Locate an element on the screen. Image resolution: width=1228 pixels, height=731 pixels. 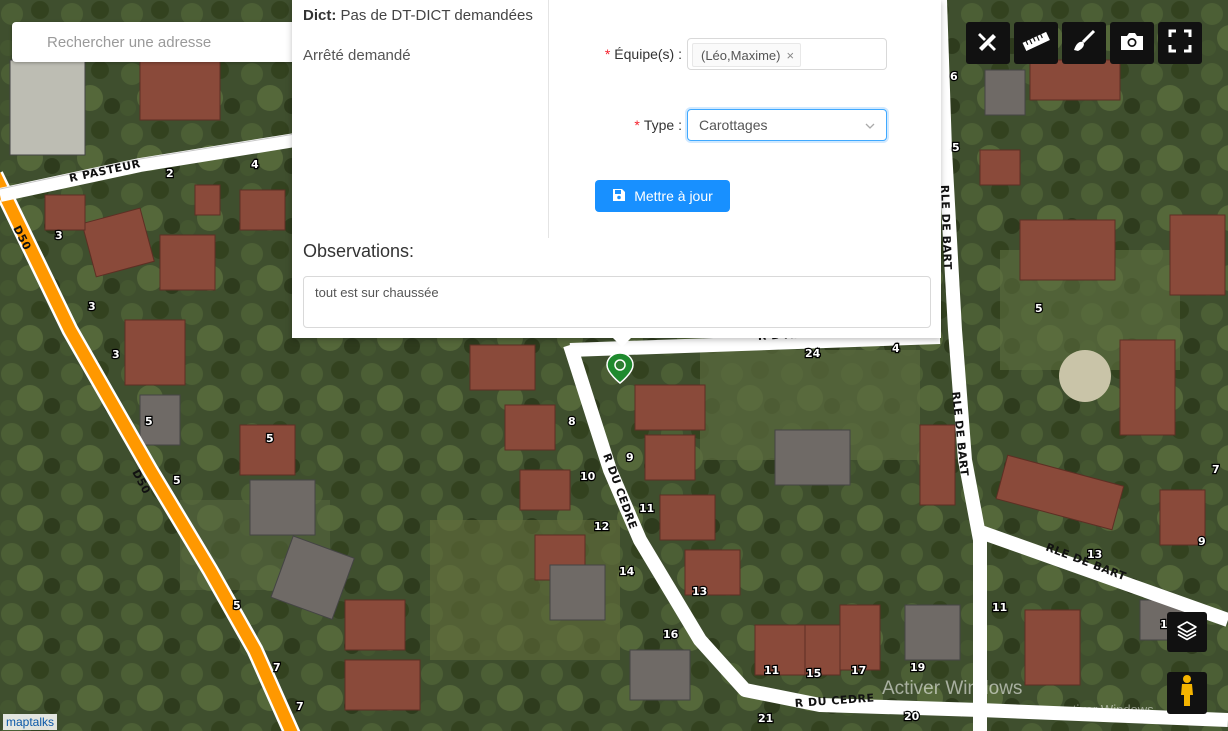
camera-icon is located at coordinates (1132, 43).